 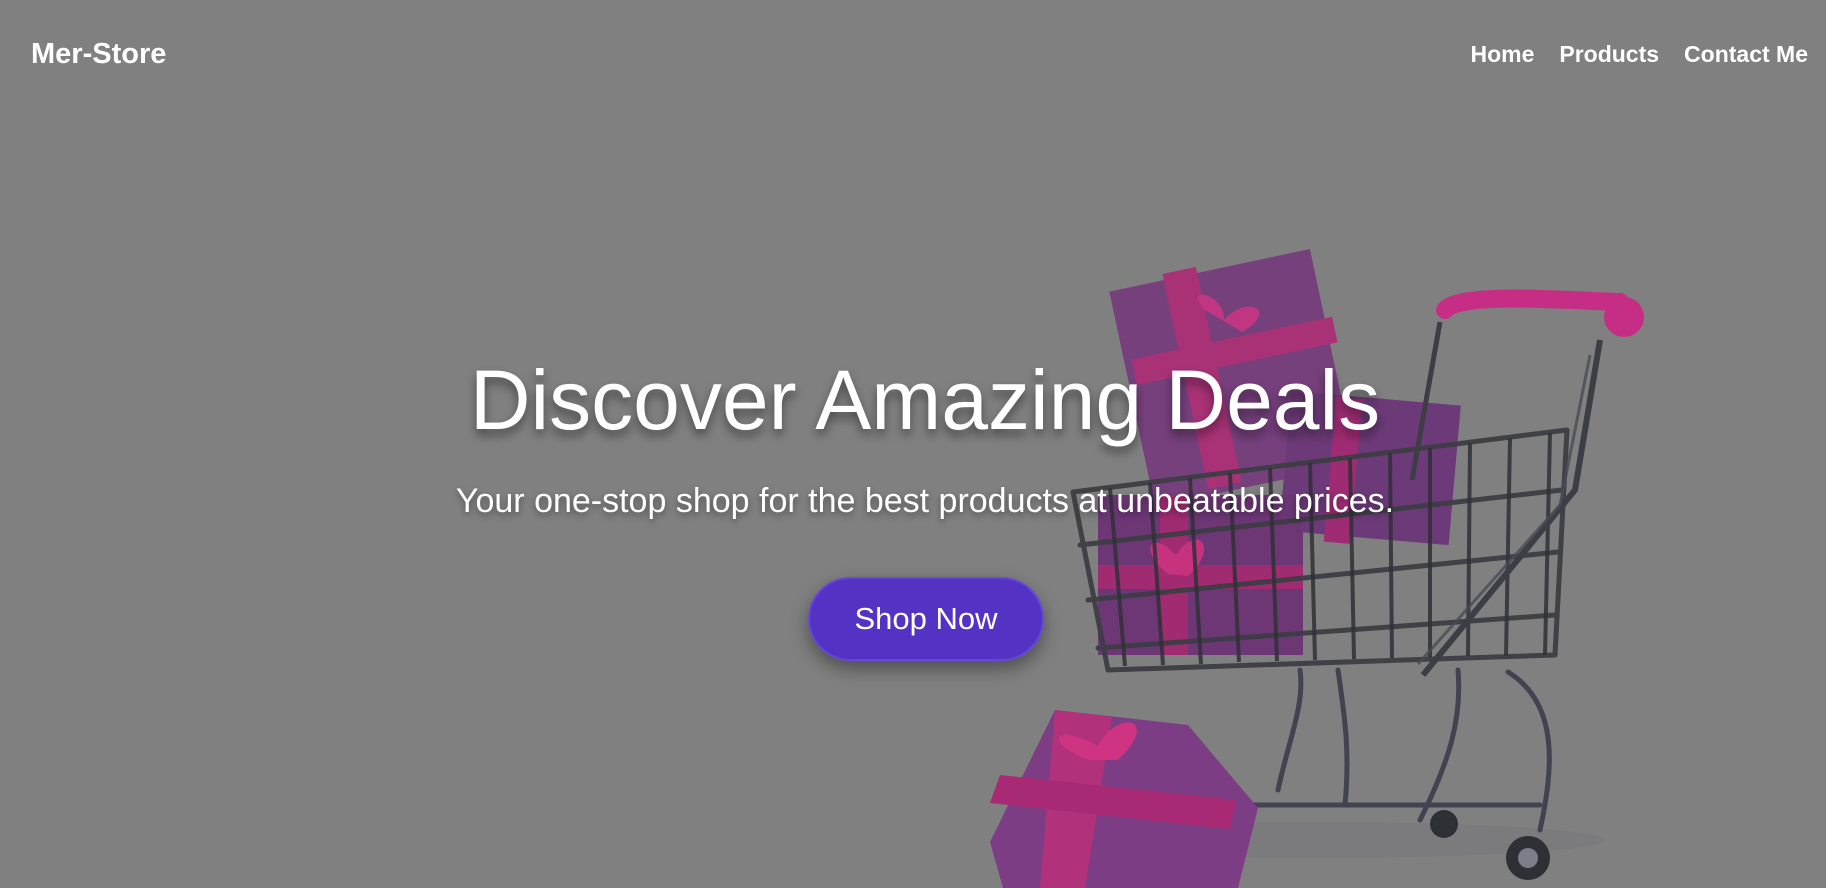 I want to click on shop-now-button: Shop Now, so click(x=926, y=619).